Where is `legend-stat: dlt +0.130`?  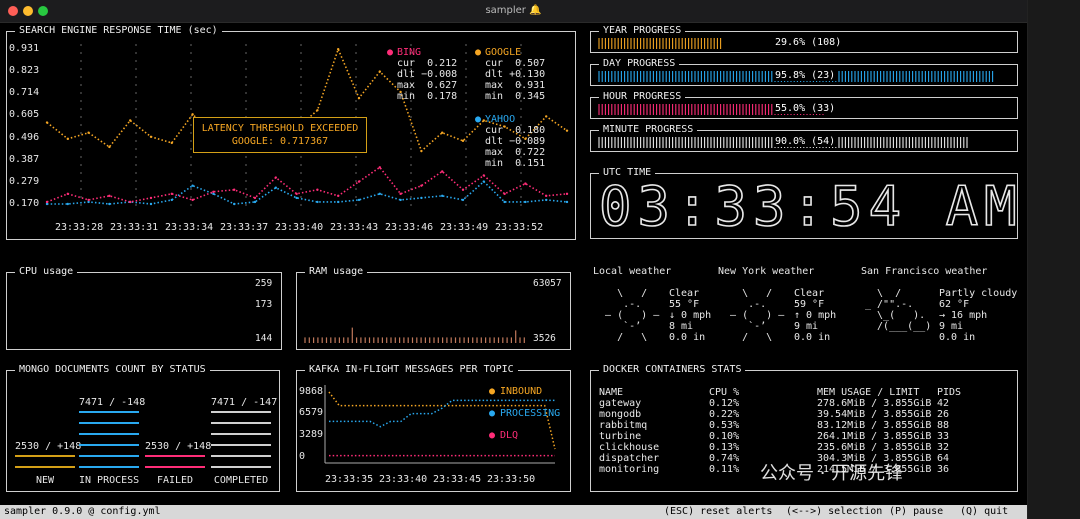 legend-stat: dlt +0.130 is located at coordinates (515, 74).